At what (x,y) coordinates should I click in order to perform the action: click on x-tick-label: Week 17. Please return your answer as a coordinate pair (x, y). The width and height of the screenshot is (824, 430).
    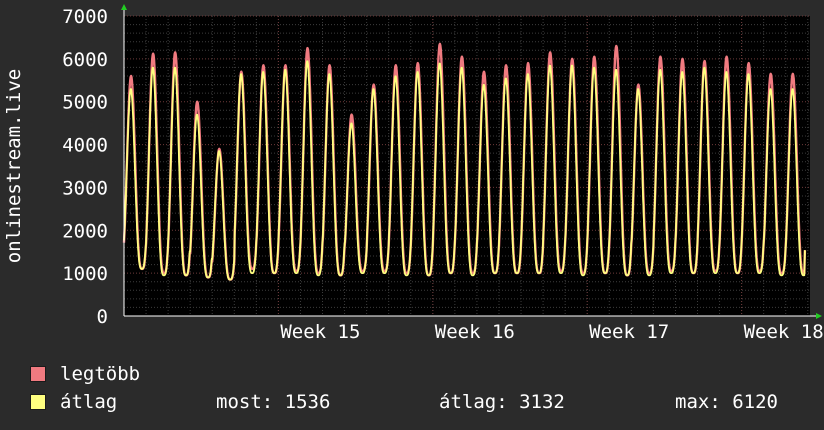
    Looking at the image, I should click on (629, 332).